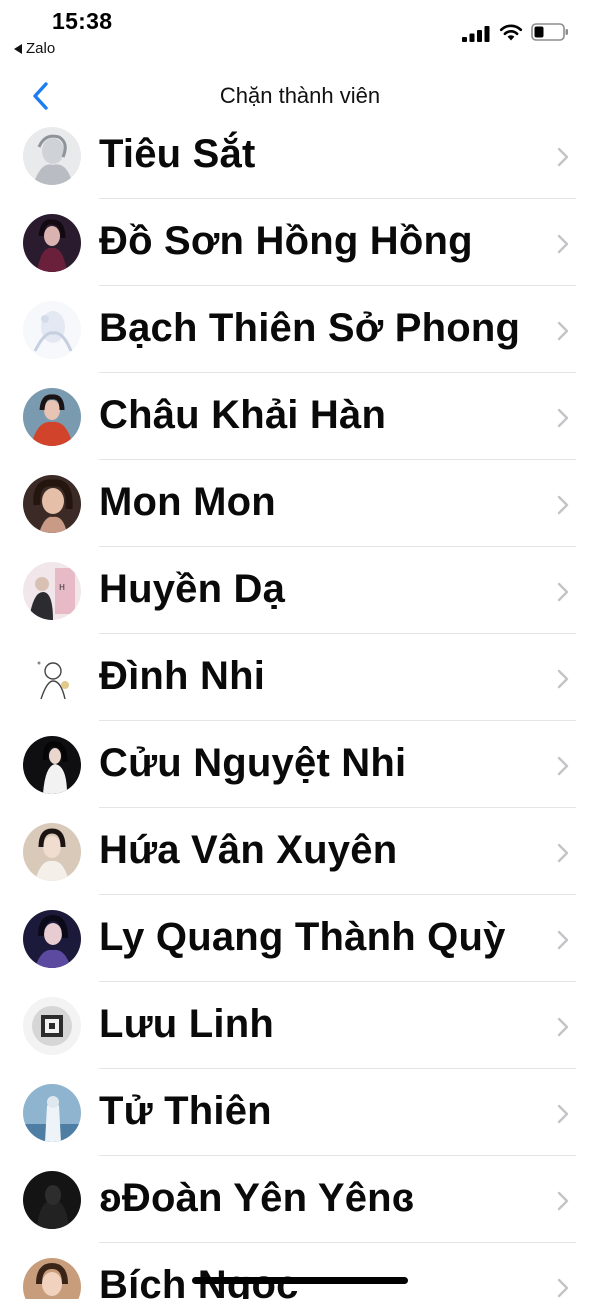  What do you see at coordinates (300, 1280) in the screenshot?
I see `home-indicator` at bounding box center [300, 1280].